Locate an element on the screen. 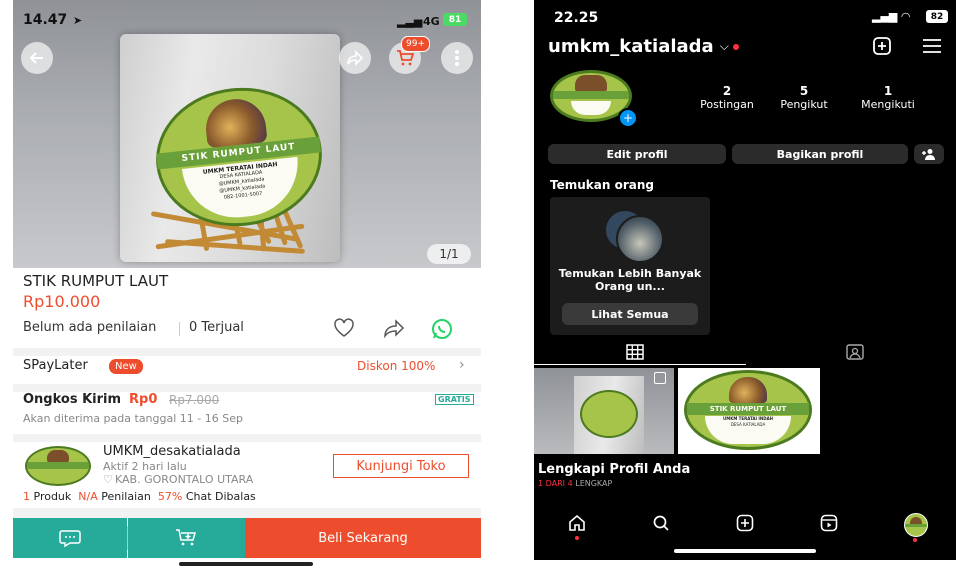 The image size is (960, 569). stat-followers: 5 Pengikut is located at coordinates (804, 97).